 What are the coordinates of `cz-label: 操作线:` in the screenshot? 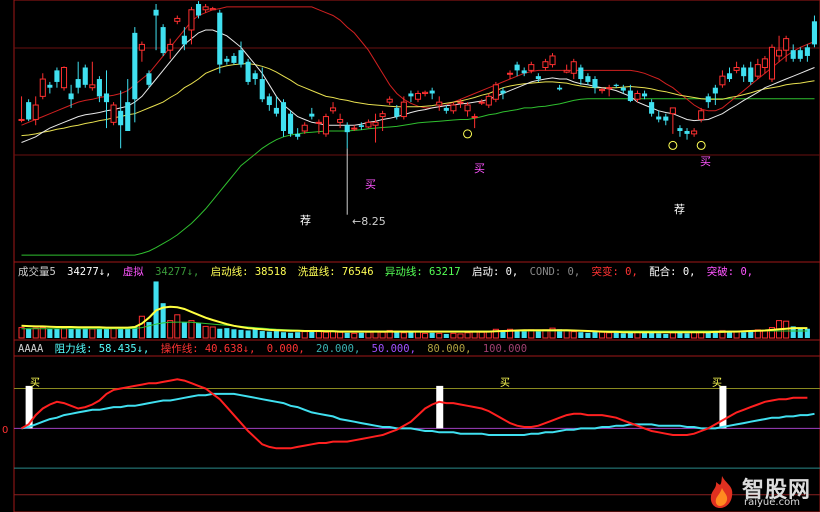 It's located at (179, 349).